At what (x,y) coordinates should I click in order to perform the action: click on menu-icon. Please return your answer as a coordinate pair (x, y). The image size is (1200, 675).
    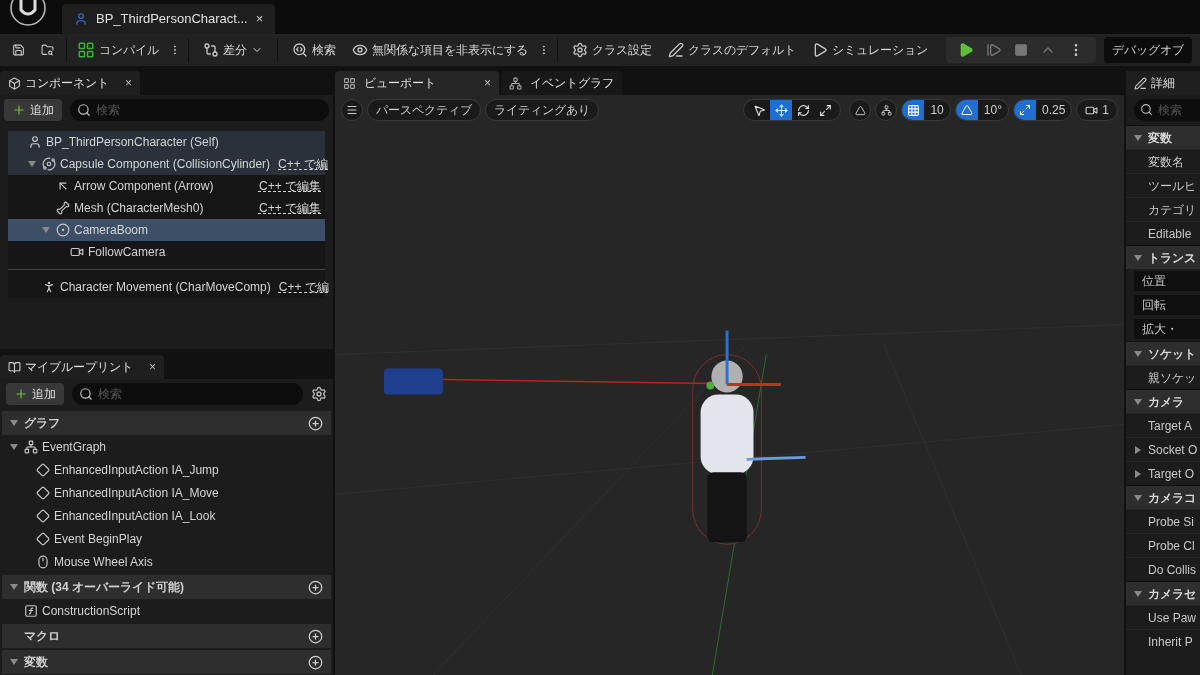
    Looking at the image, I should click on (352, 110).